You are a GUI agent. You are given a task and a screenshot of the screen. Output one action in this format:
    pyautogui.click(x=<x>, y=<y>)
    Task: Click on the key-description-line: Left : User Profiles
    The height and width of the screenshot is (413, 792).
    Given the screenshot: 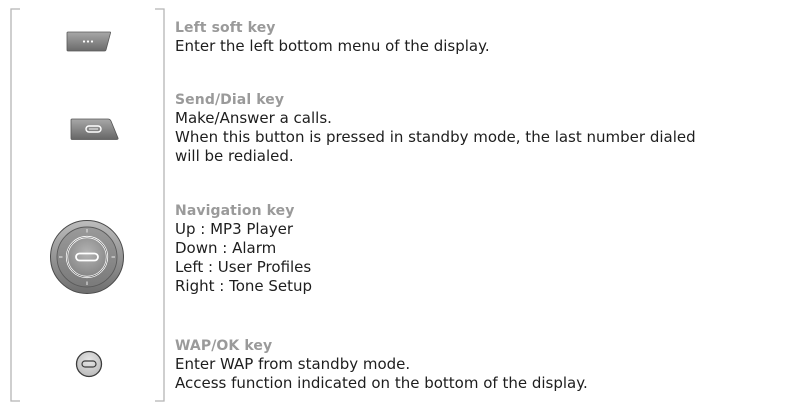 What is the action you would take?
    pyautogui.click(x=243, y=267)
    